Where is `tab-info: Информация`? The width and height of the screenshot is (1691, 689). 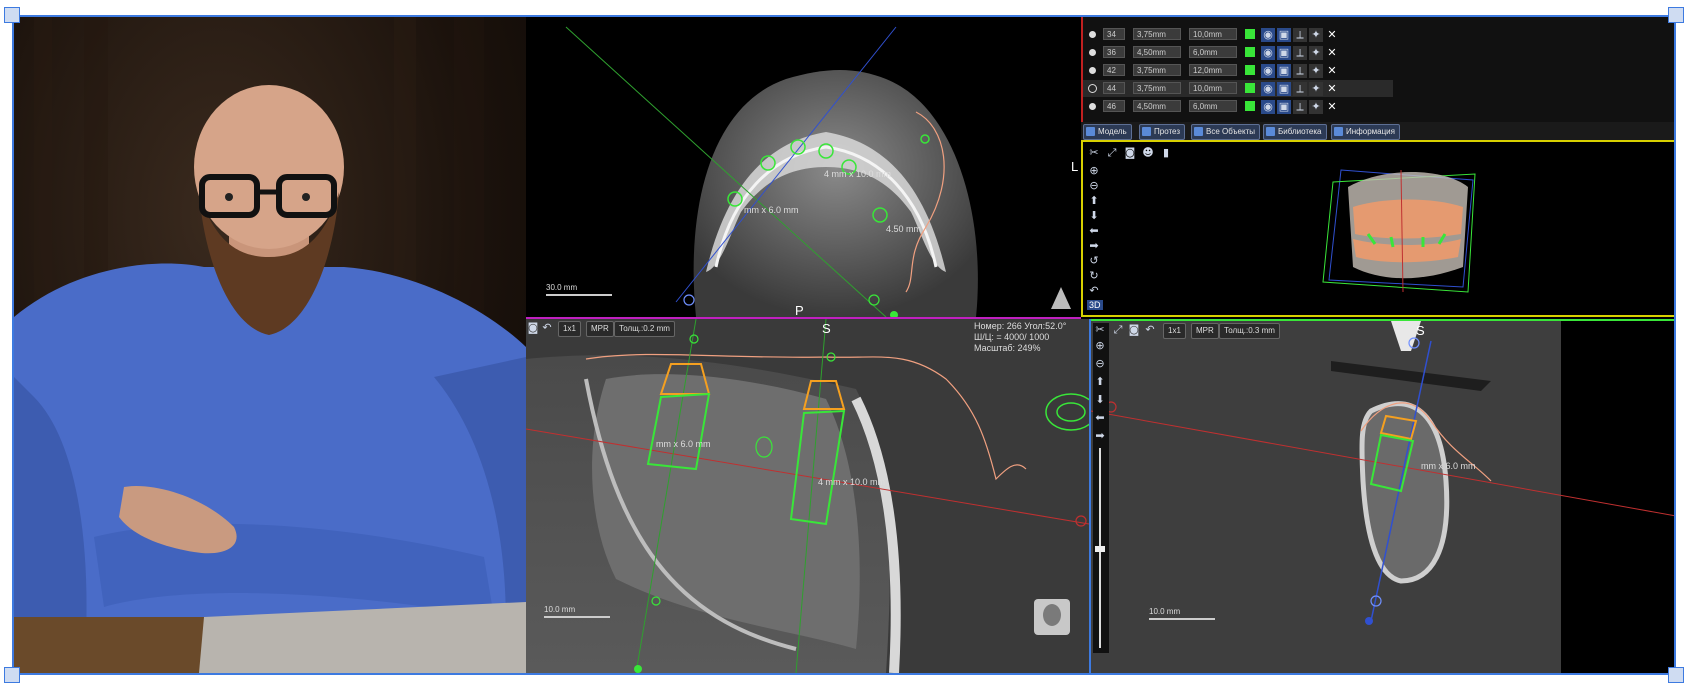 tab-info: Информация is located at coordinates (1365, 132).